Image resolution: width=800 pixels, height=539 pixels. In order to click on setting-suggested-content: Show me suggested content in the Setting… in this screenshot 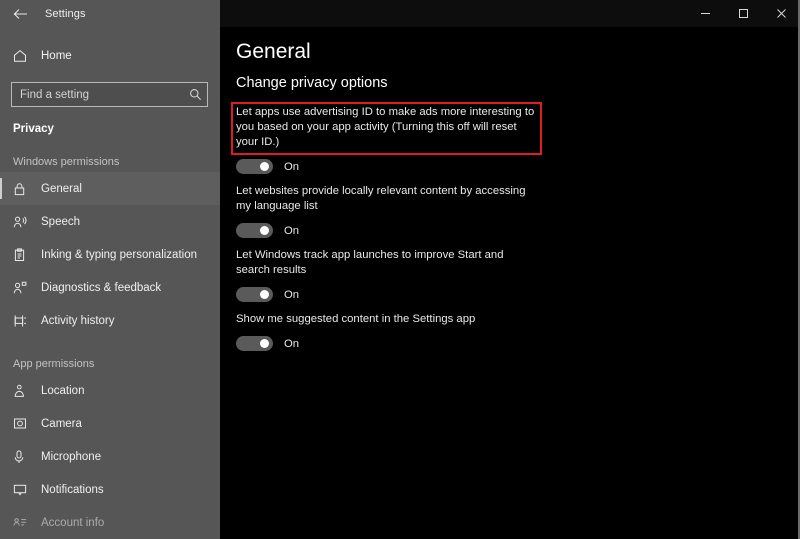, I will do `click(396, 331)`.